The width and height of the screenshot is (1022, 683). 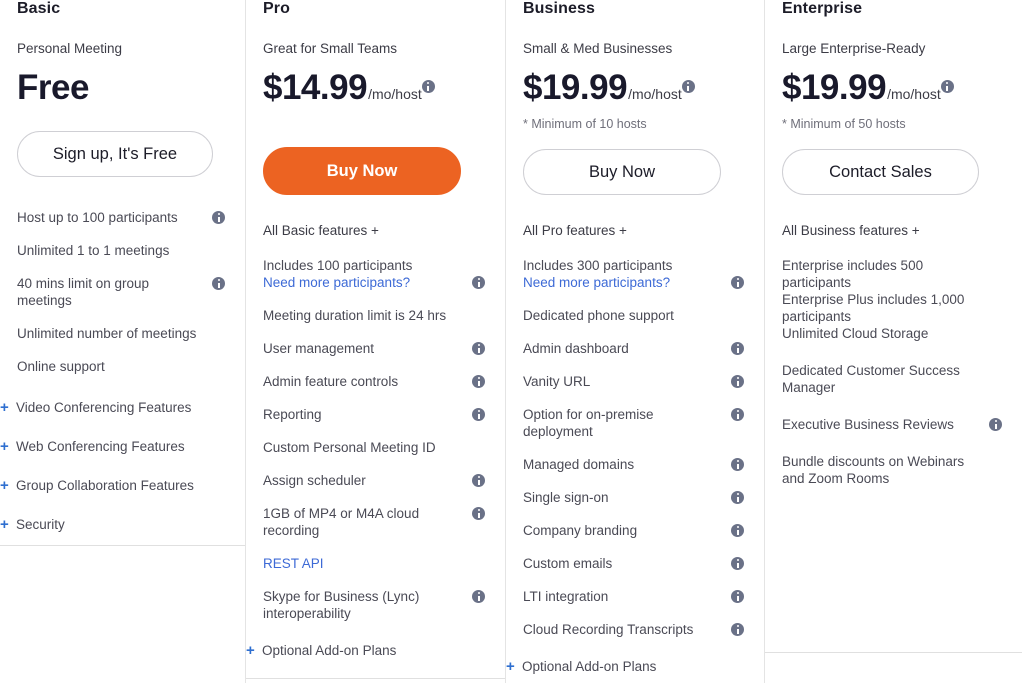 I want to click on plan-tagline-enterprise: Large Enterprise-Ready, so click(x=854, y=48).